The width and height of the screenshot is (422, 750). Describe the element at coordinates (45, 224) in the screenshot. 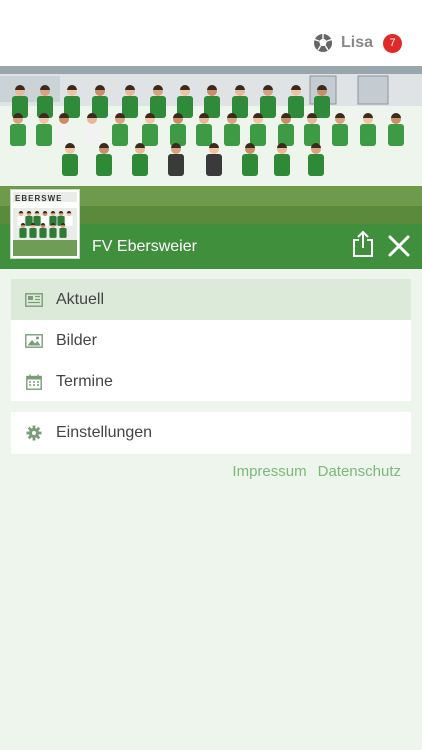

I see `club-thumbnail: EBERSWE` at that location.